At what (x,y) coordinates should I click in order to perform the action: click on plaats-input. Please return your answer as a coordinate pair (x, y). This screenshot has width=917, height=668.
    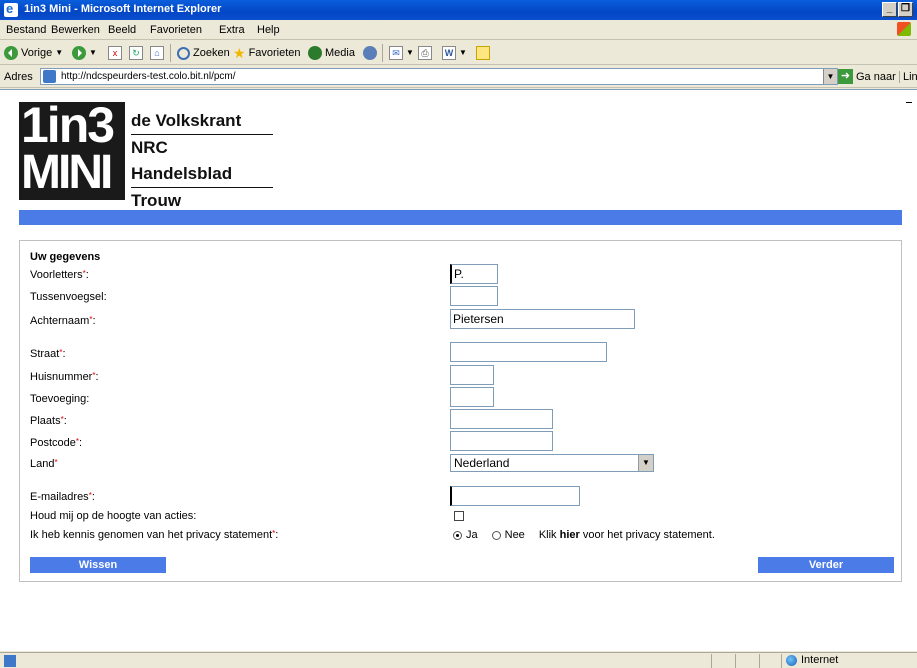
    Looking at the image, I should click on (501, 419).